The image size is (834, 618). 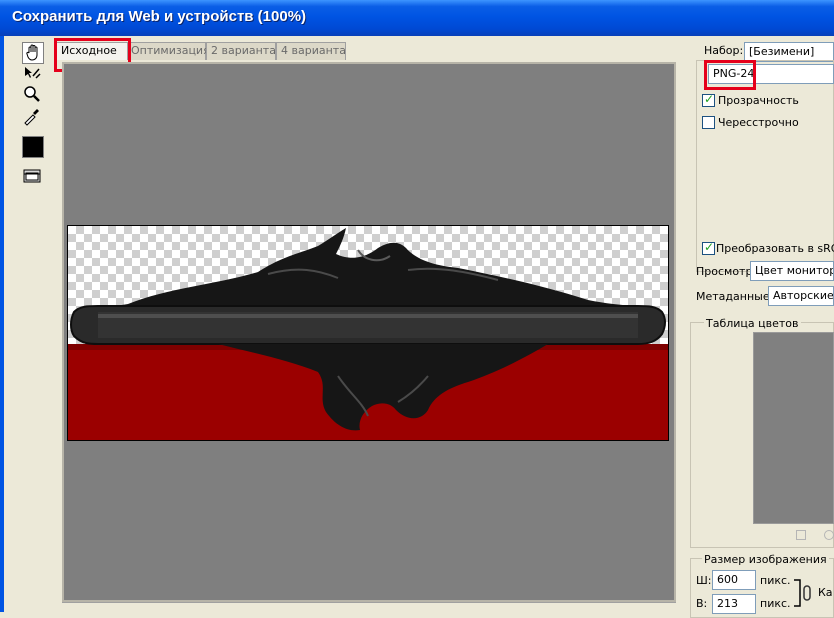 What do you see at coordinates (829, 535) in the screenshot?
I see `color-table-web-icon` at bounding box center [829, 535].